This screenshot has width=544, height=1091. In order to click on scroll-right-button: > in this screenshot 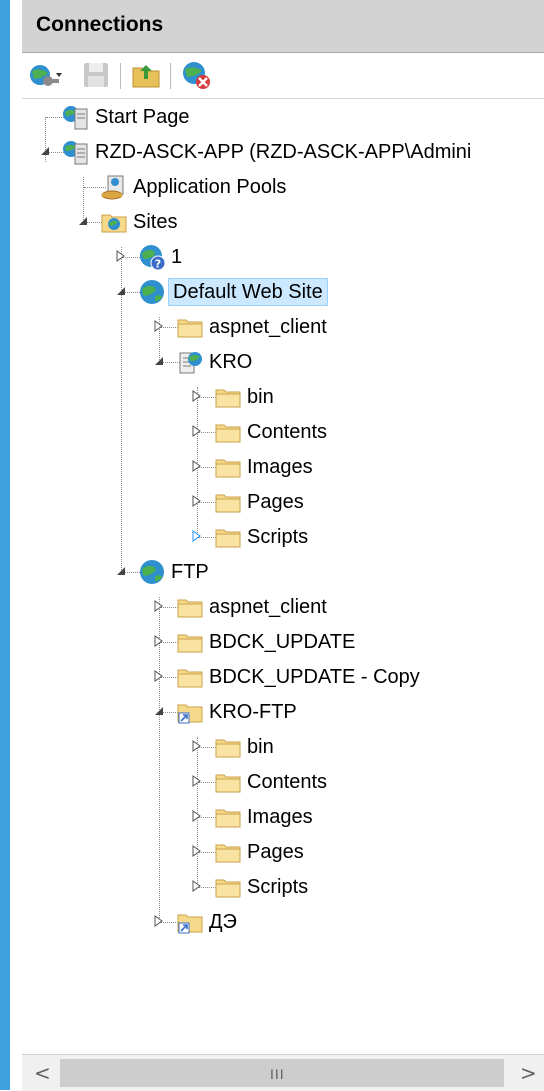, I will do `click(526, 1073)`.